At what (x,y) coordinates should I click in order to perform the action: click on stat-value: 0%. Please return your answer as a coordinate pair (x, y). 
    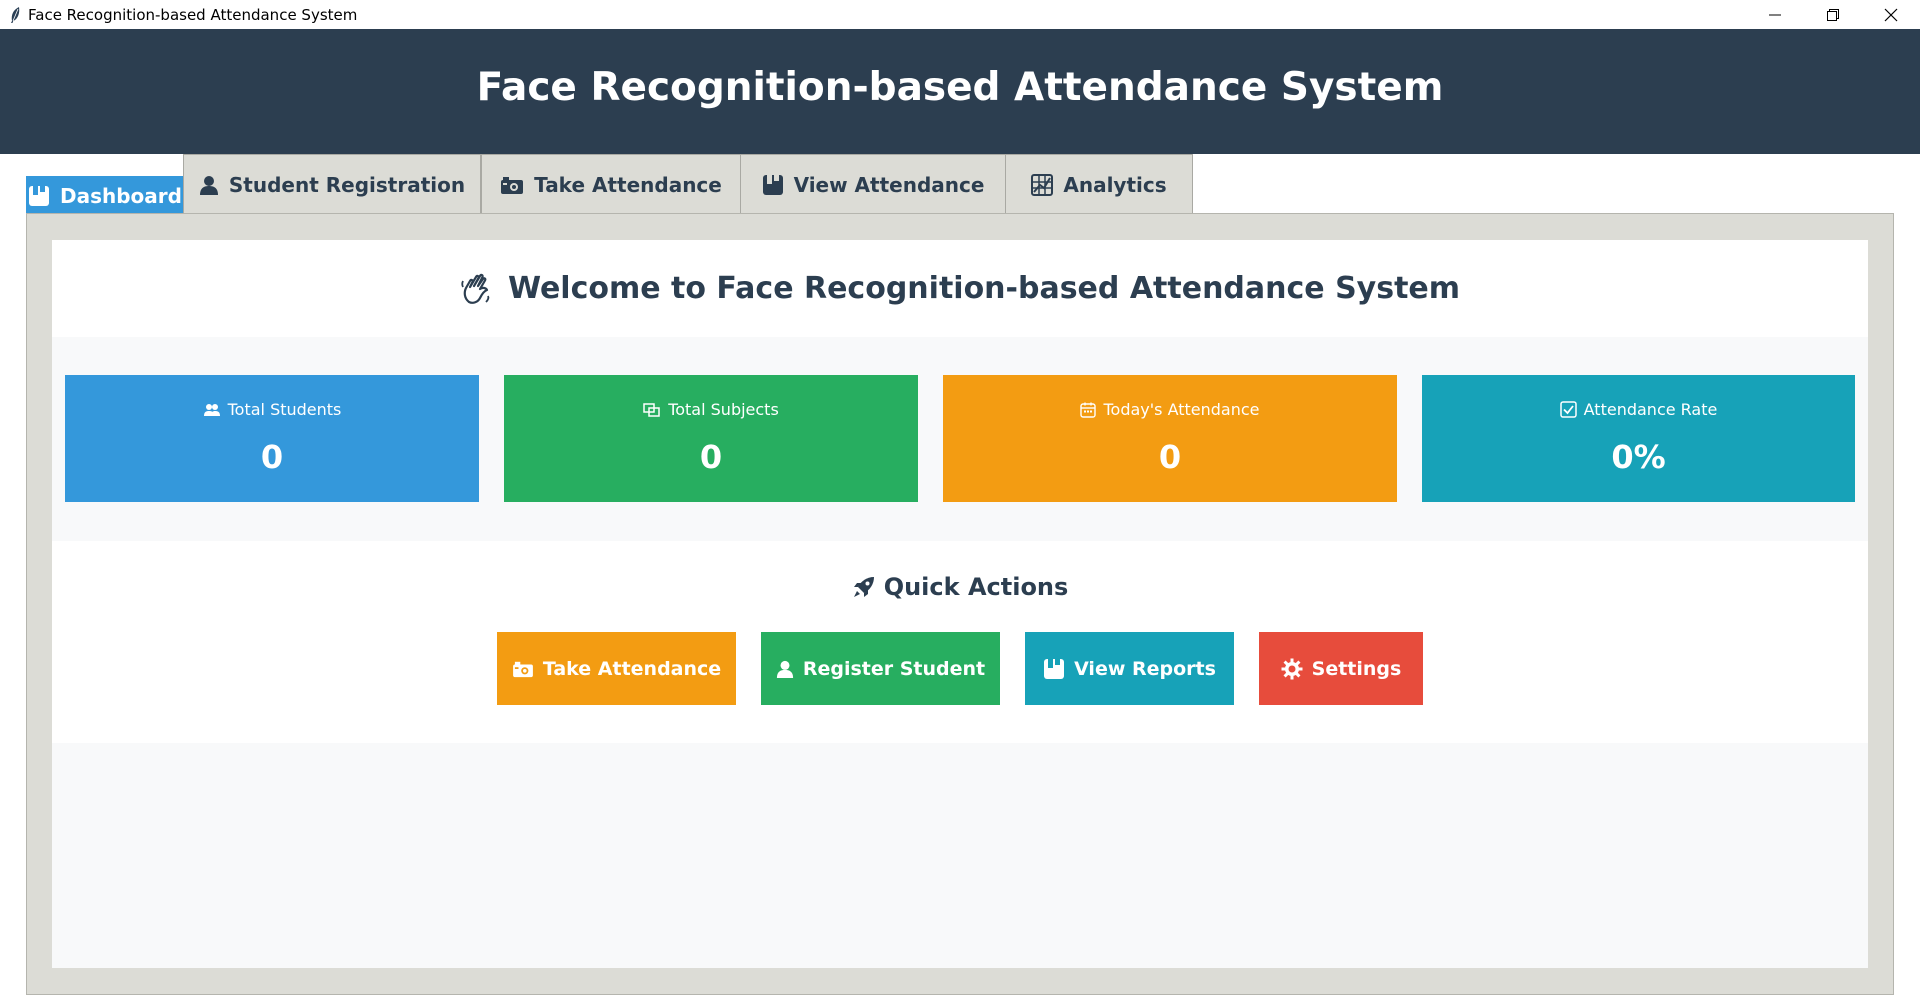
    Looking at the image, I should click on (1638, 457).